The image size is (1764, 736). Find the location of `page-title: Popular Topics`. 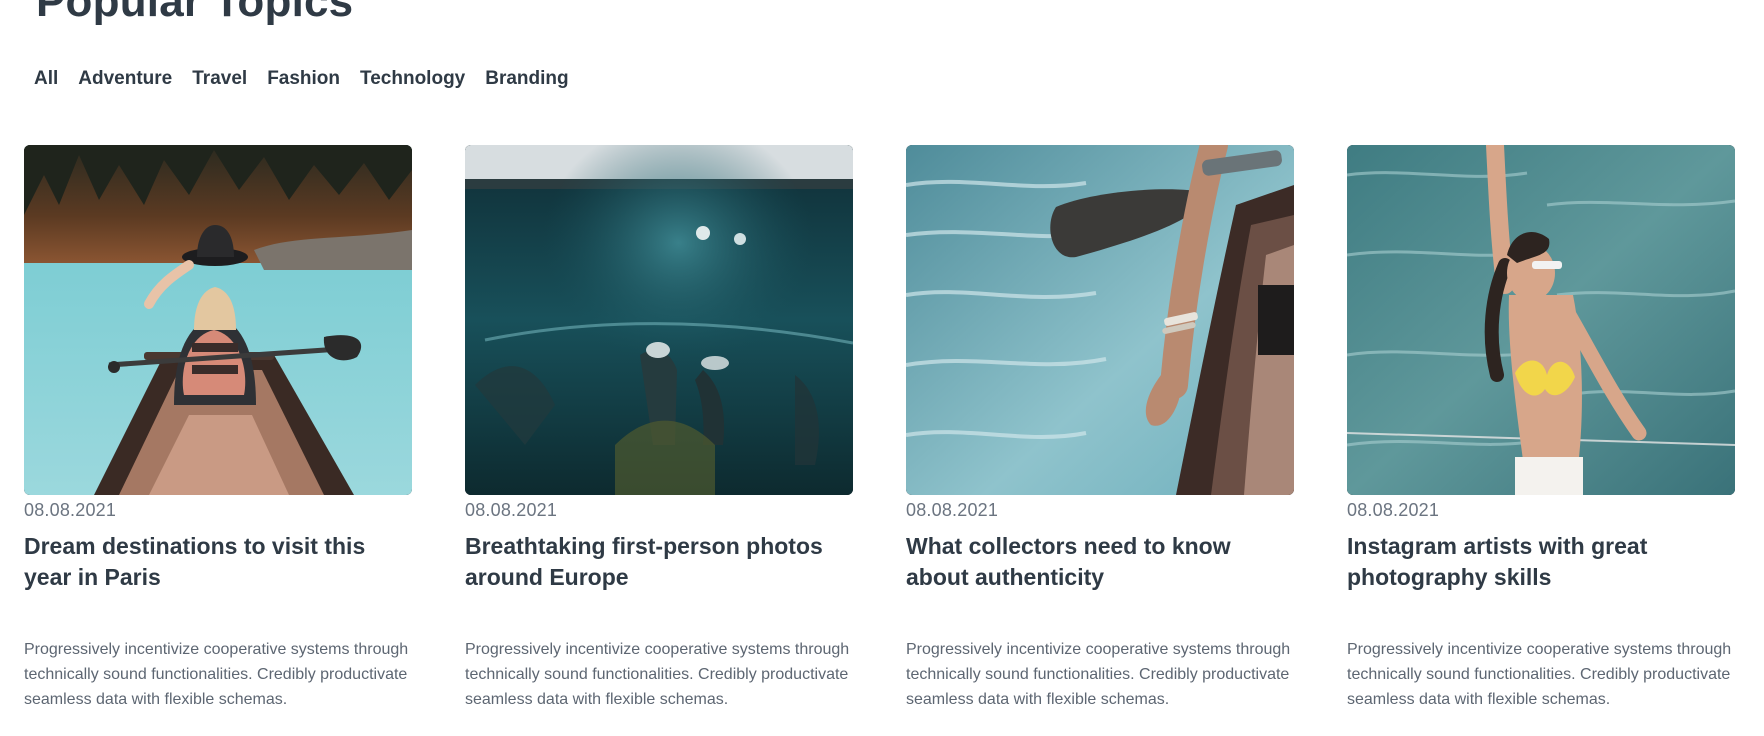

page-title: Popular Topics is located at coordinates (195, 13).